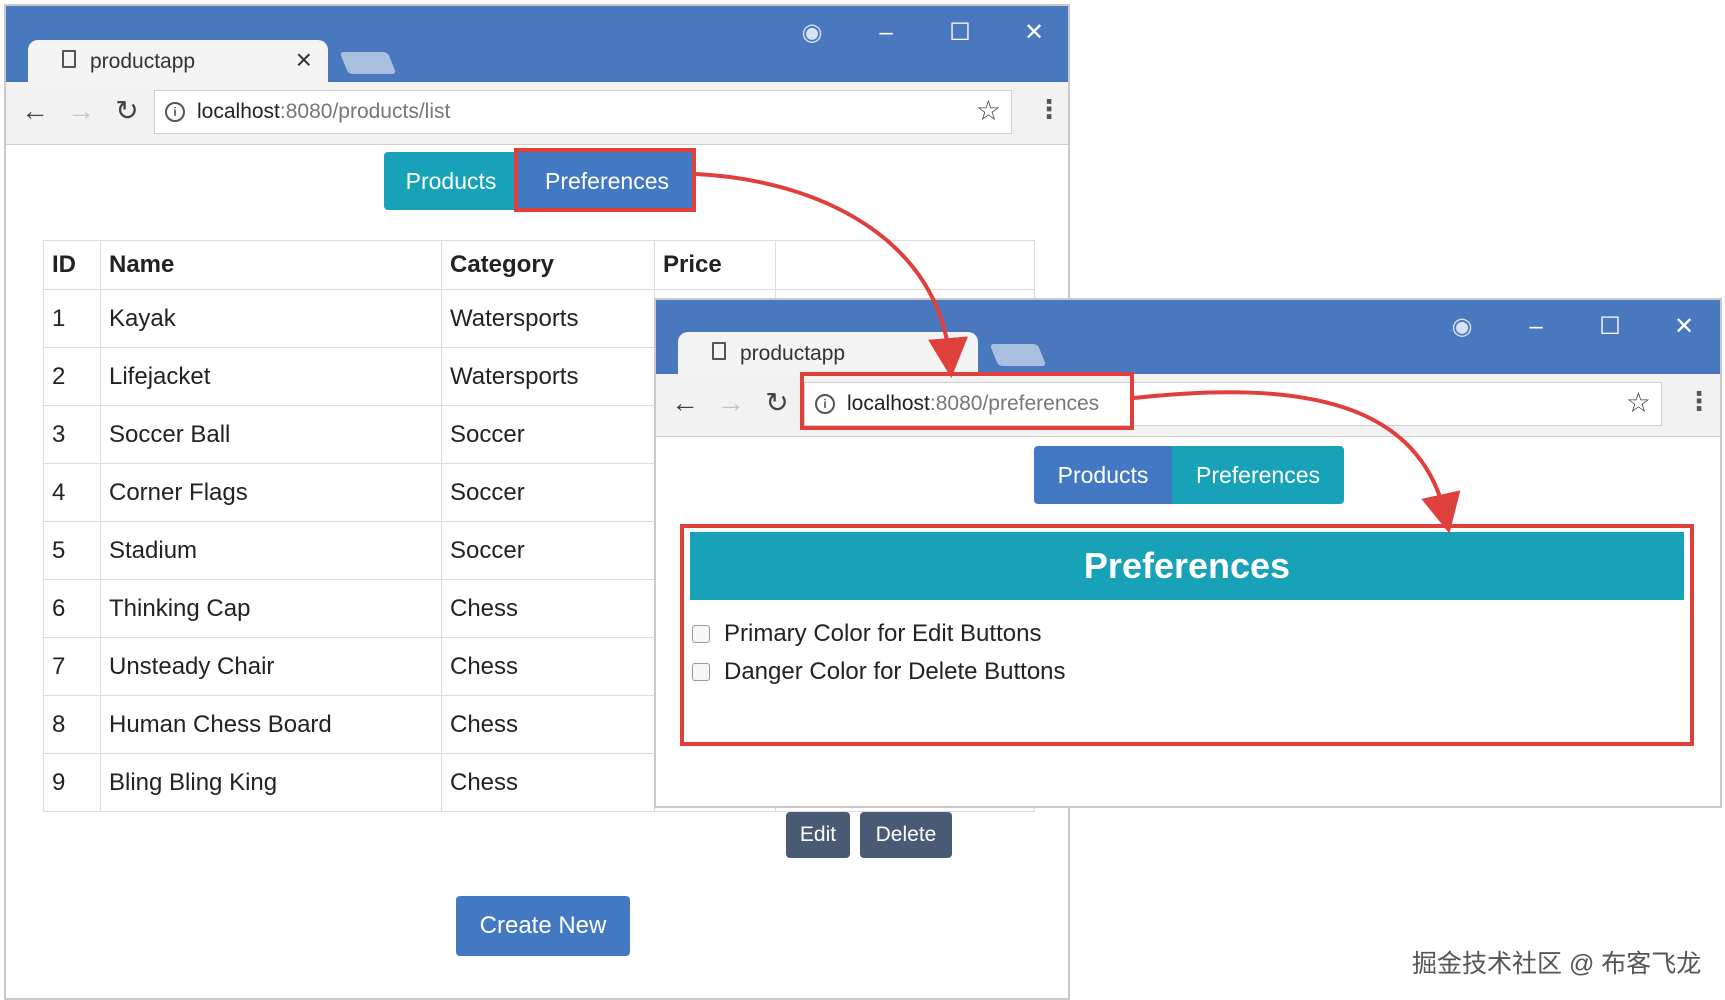 Image resolution: width=1725 pixels, height=1000 pixels. I want to click on cell-id: 7, so click(72, 666).